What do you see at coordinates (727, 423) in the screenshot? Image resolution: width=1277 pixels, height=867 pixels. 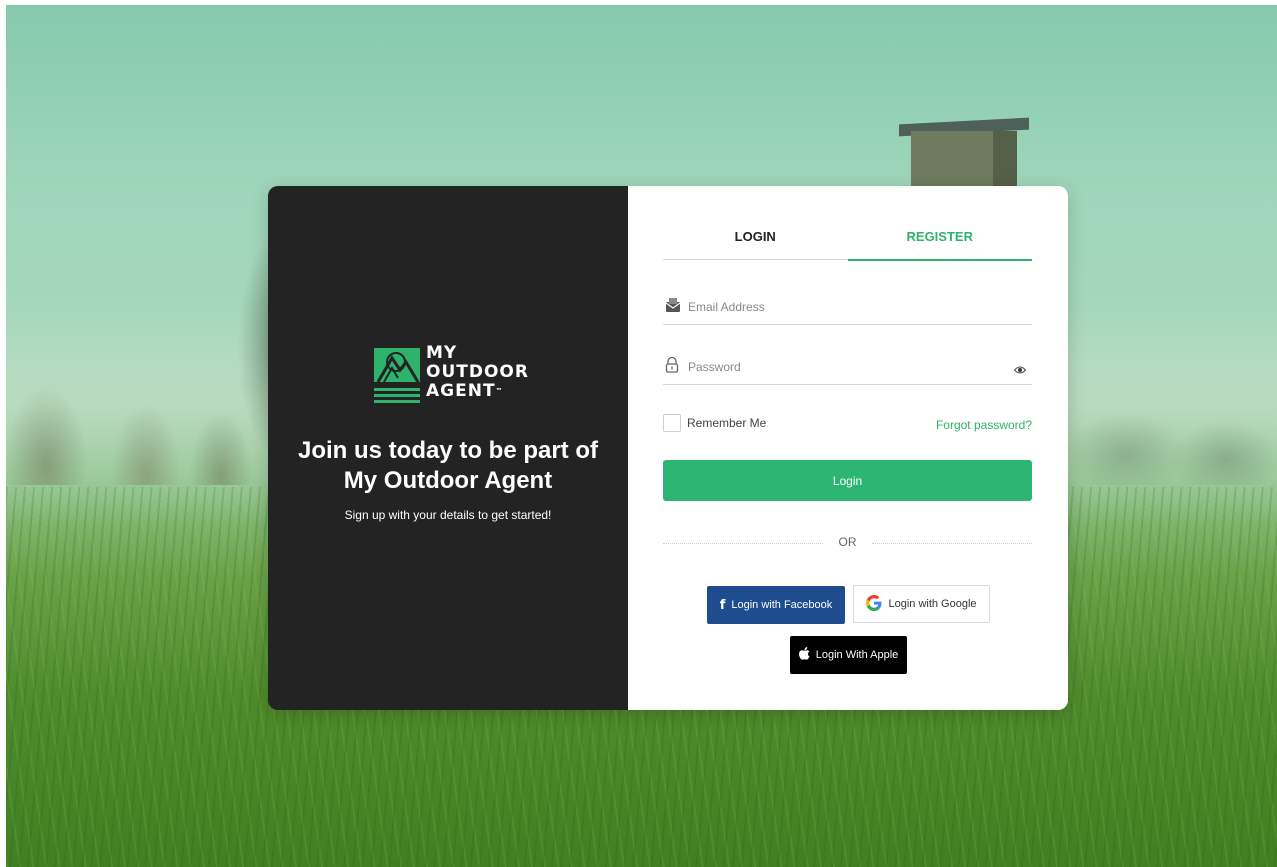 I see `remember-label: Remember Me` at bounding box center [727, 423].